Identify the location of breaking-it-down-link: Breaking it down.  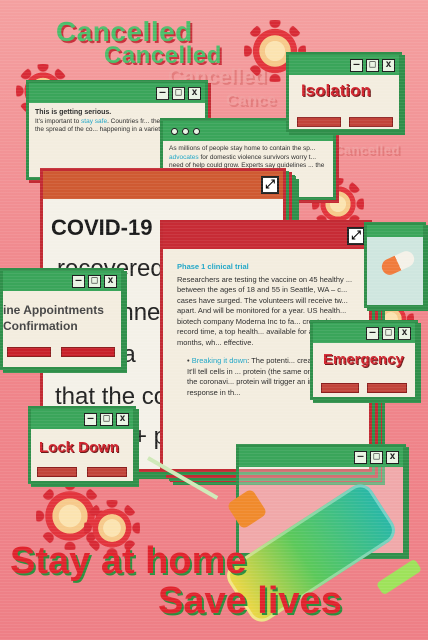
(219, 360).